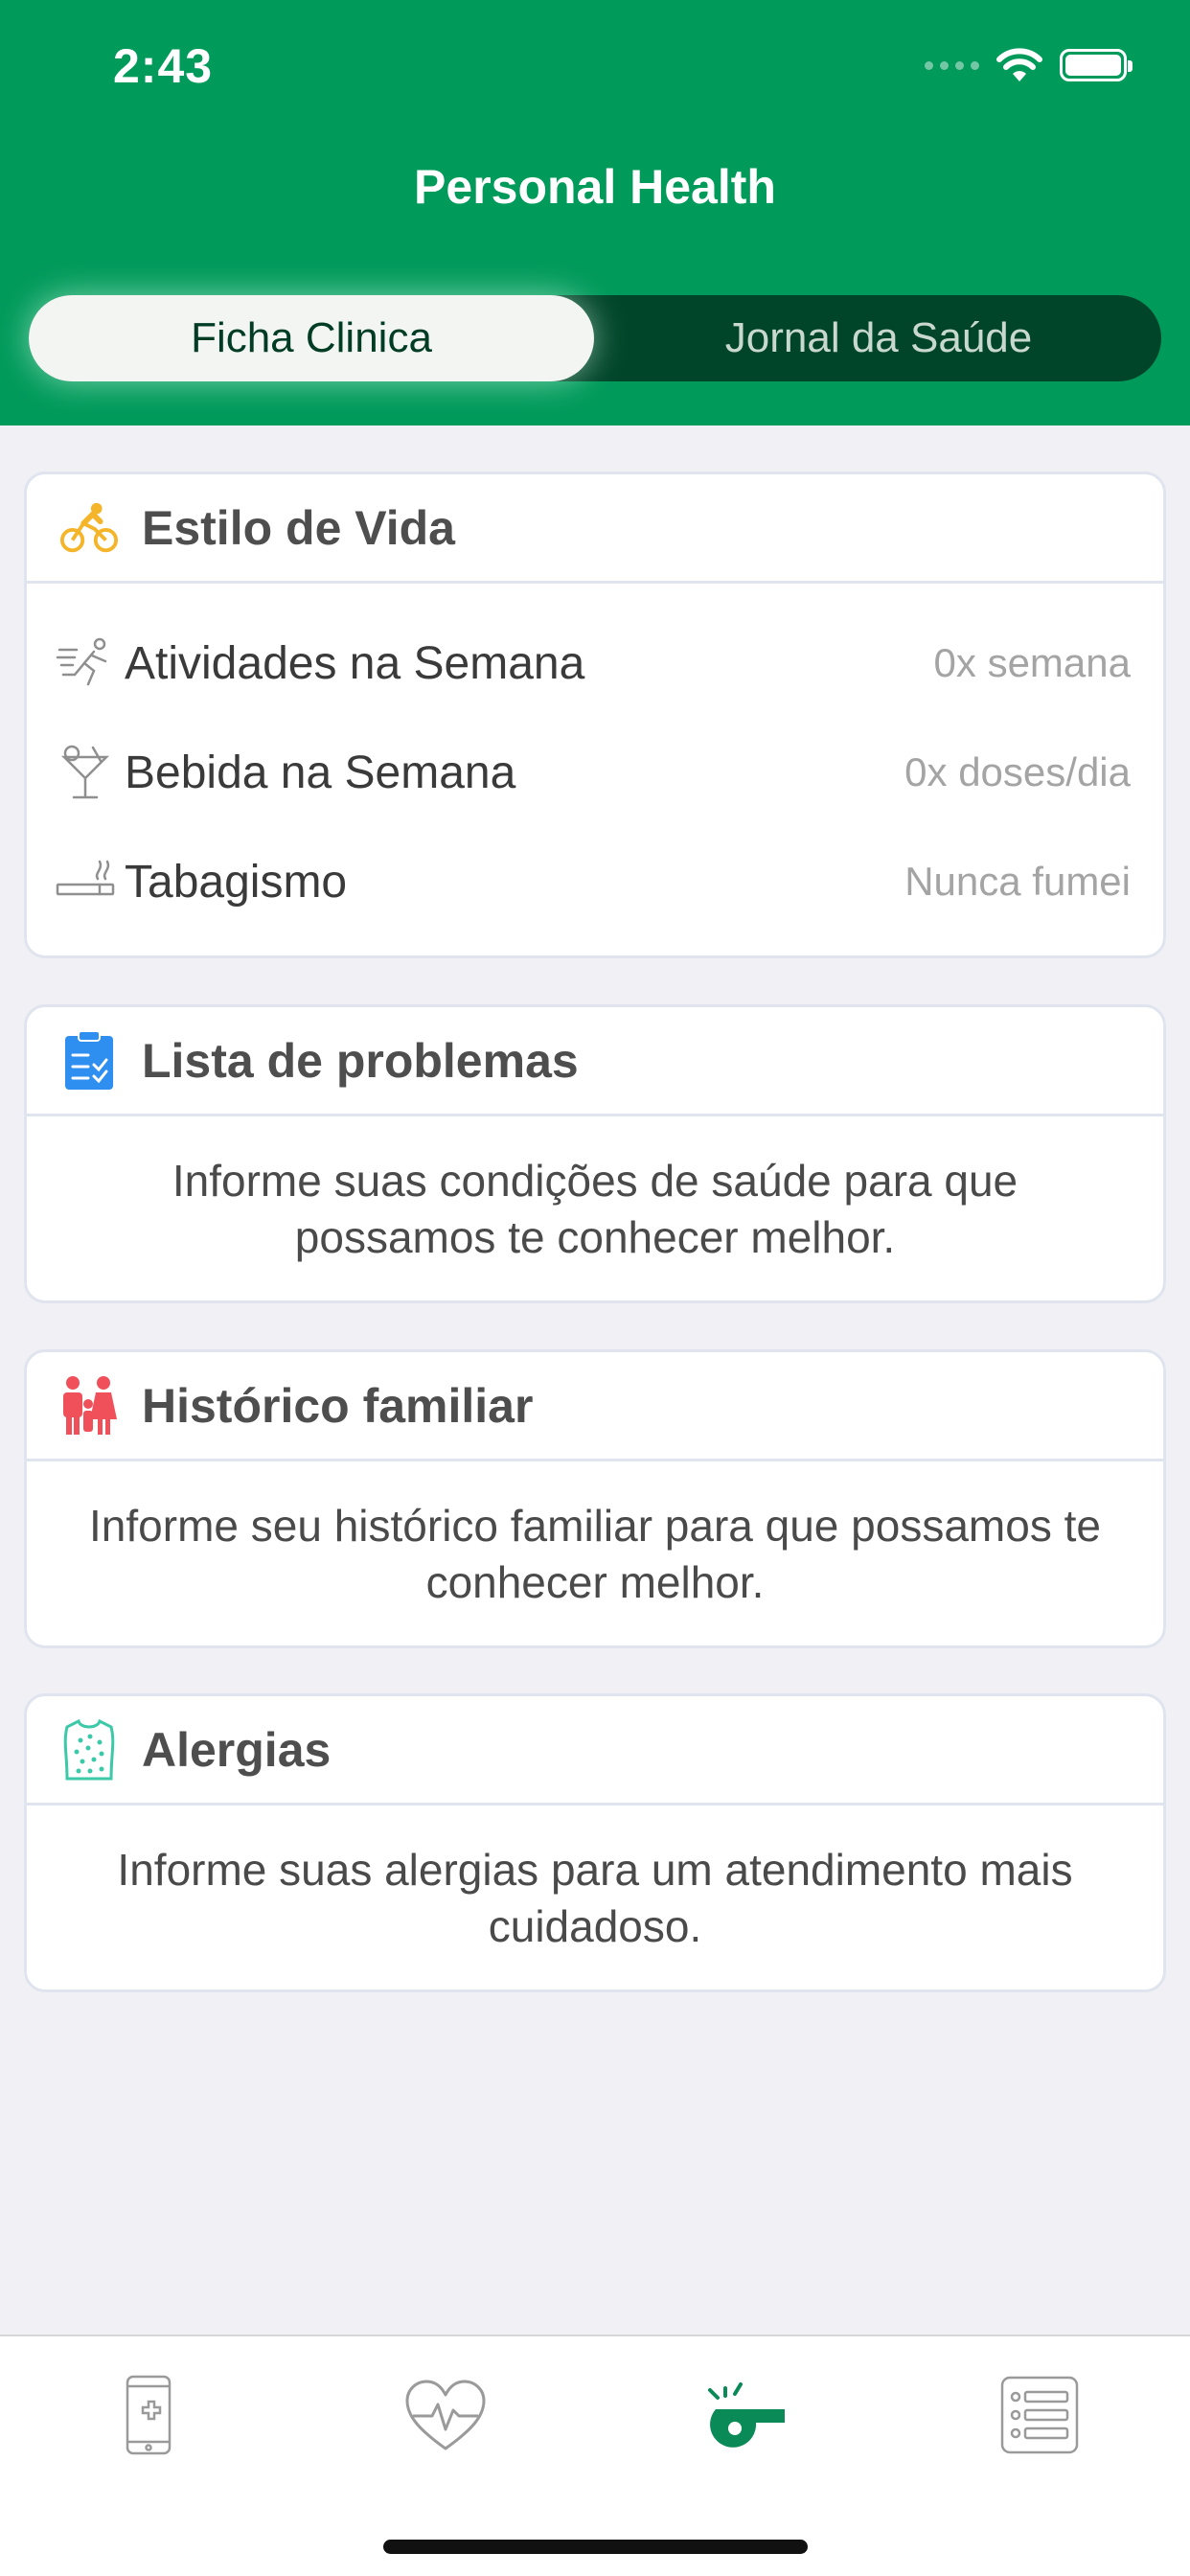 Image resolution: width=1190 pixels, height=2576 pixels. I want to click on smoking-label: Tabagismo, so click(237, 882).